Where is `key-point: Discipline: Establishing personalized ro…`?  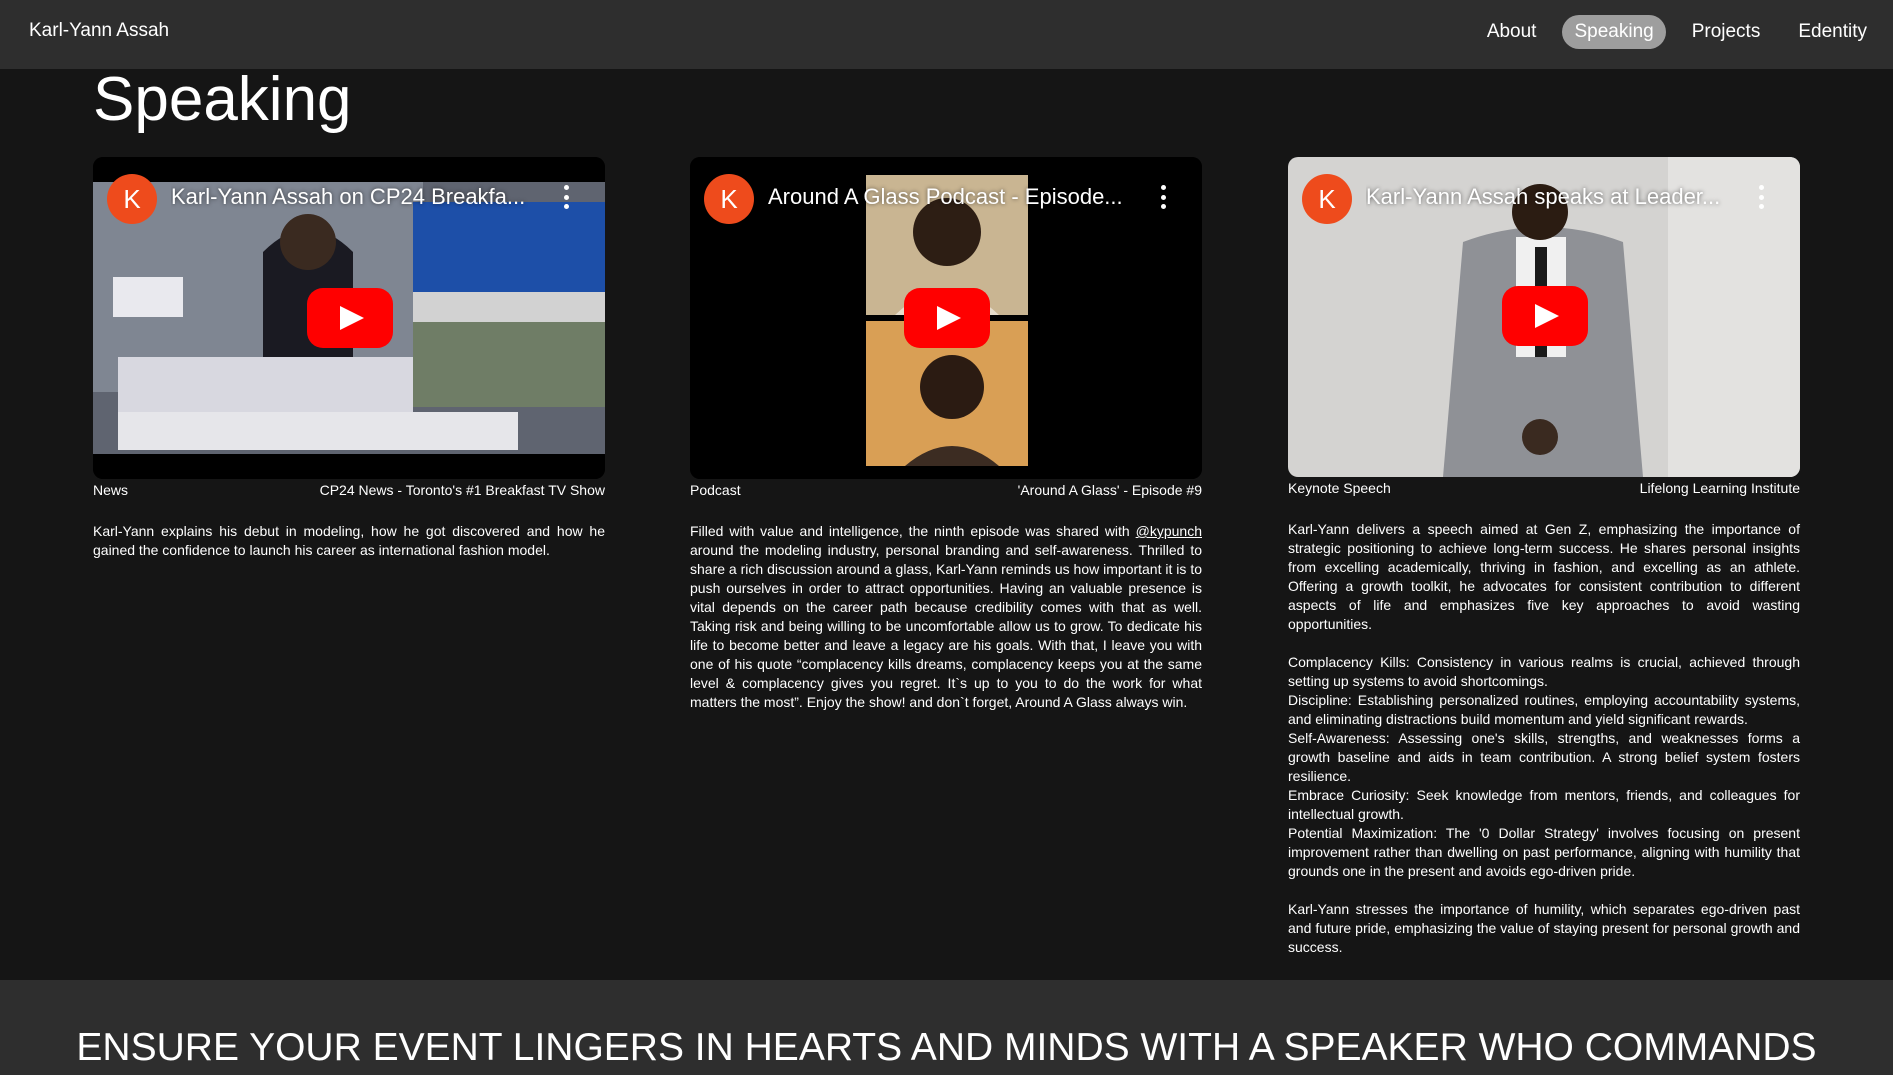 key-point: Discipline: Establishing personalized ro… is located at coordinates (1544, 709).